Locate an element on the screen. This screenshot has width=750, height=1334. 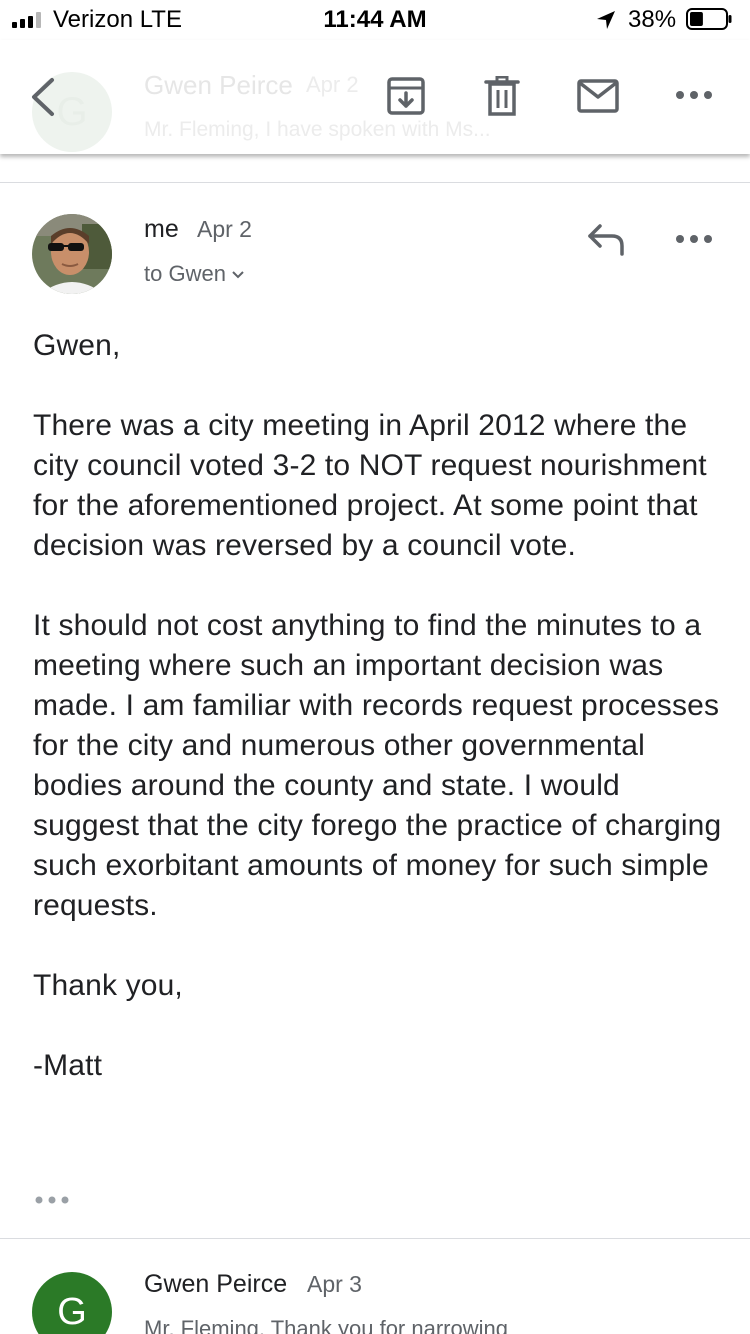
sender-name: me is located at coordinates (161, 229).